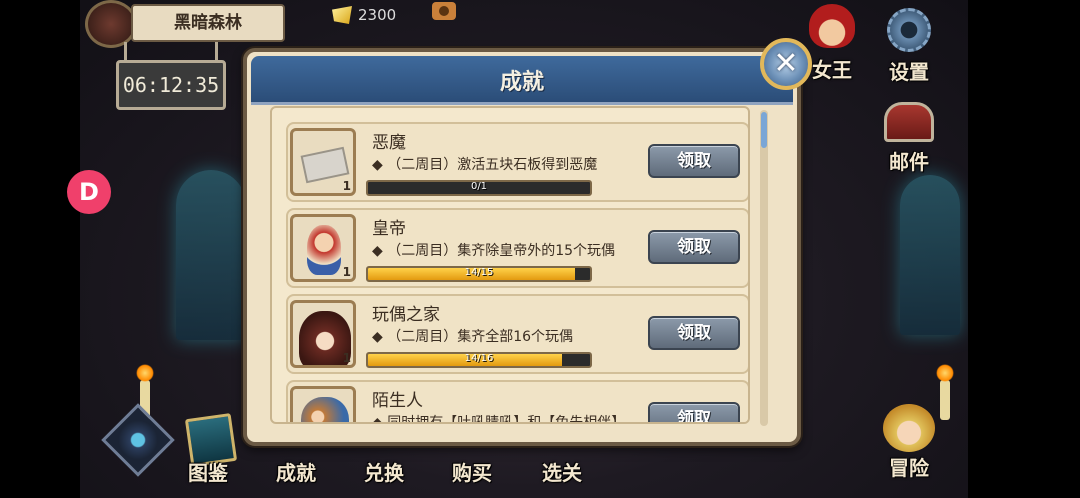 Image resolution: width=1080 pixels, height=498 pixels. What do you see at coordinates (208, 23) in the screenshot?
I see `stage-name: 黑暗森林` at bounding box center [208, 23].